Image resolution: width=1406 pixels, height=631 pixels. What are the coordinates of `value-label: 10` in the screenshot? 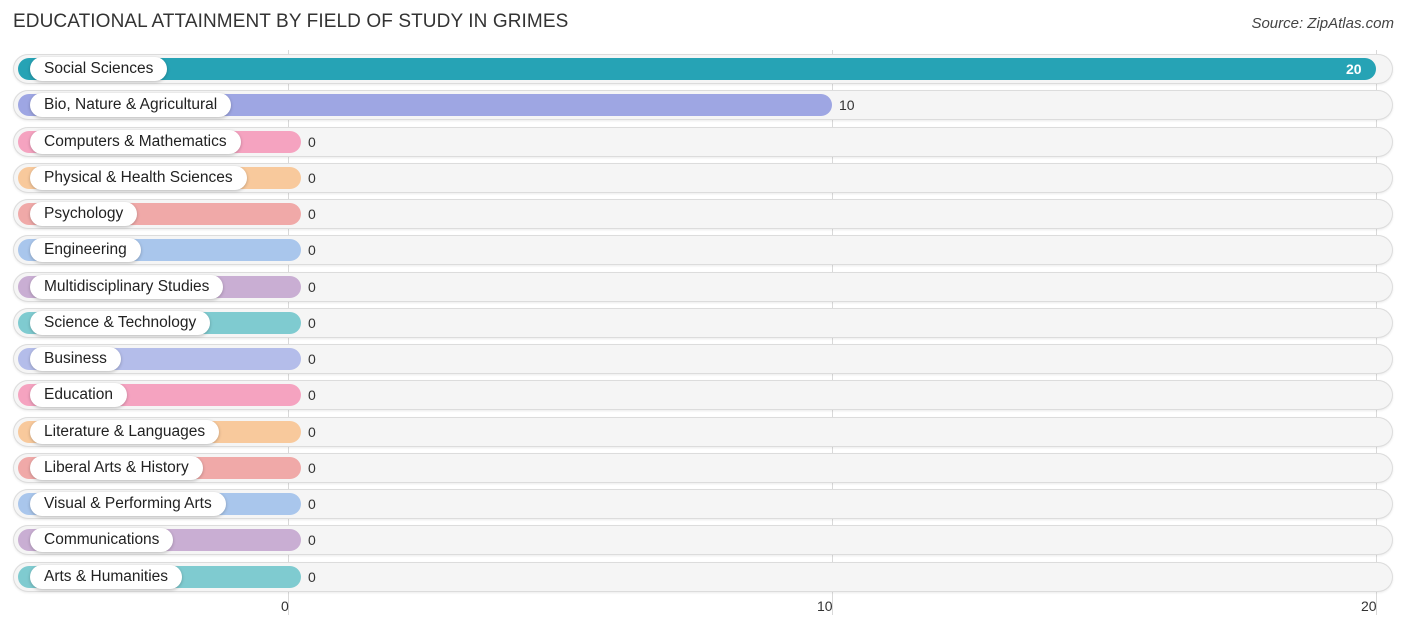 It's located at (847, 105).